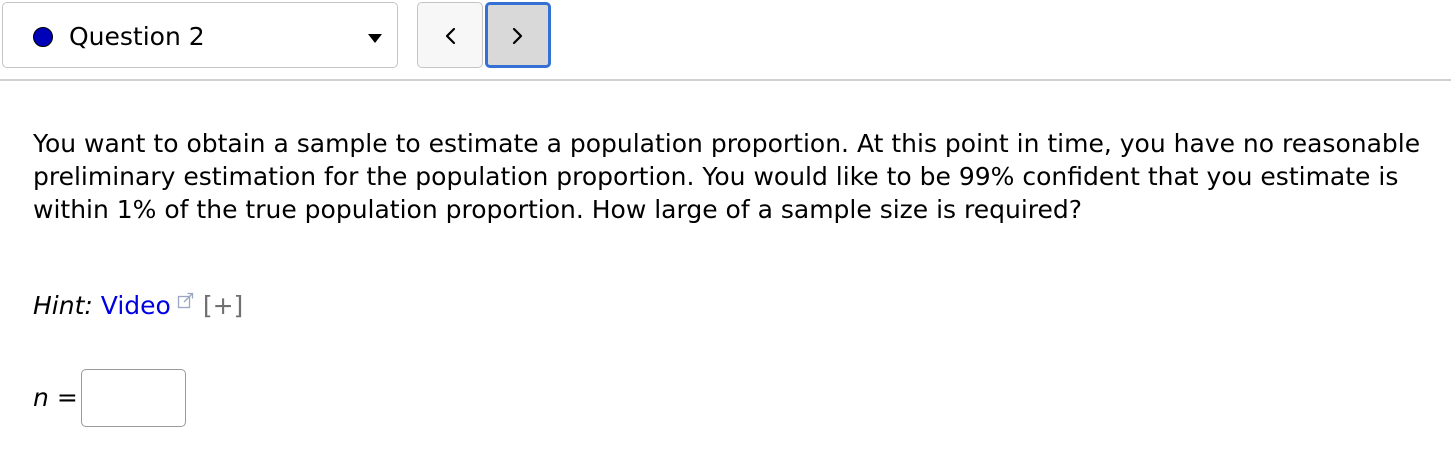 The image size is (1451, 463). I want to click on previous-question-button, so click(450, 35).